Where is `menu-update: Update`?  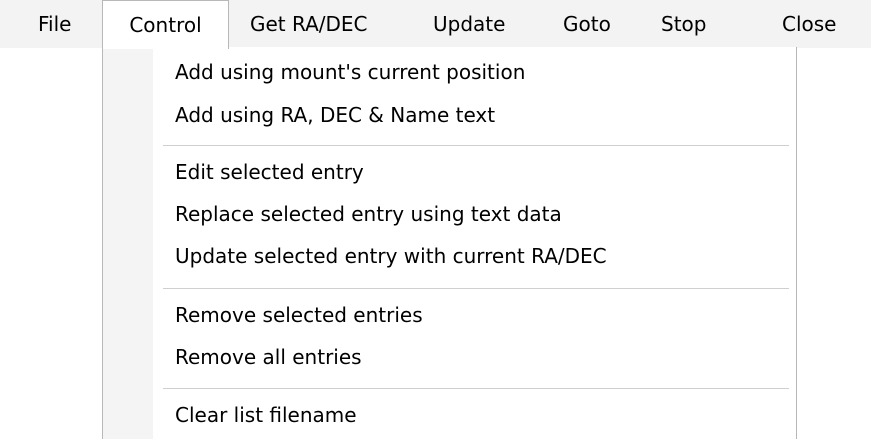 menu-update: Update is located at coordinates (469, 24).